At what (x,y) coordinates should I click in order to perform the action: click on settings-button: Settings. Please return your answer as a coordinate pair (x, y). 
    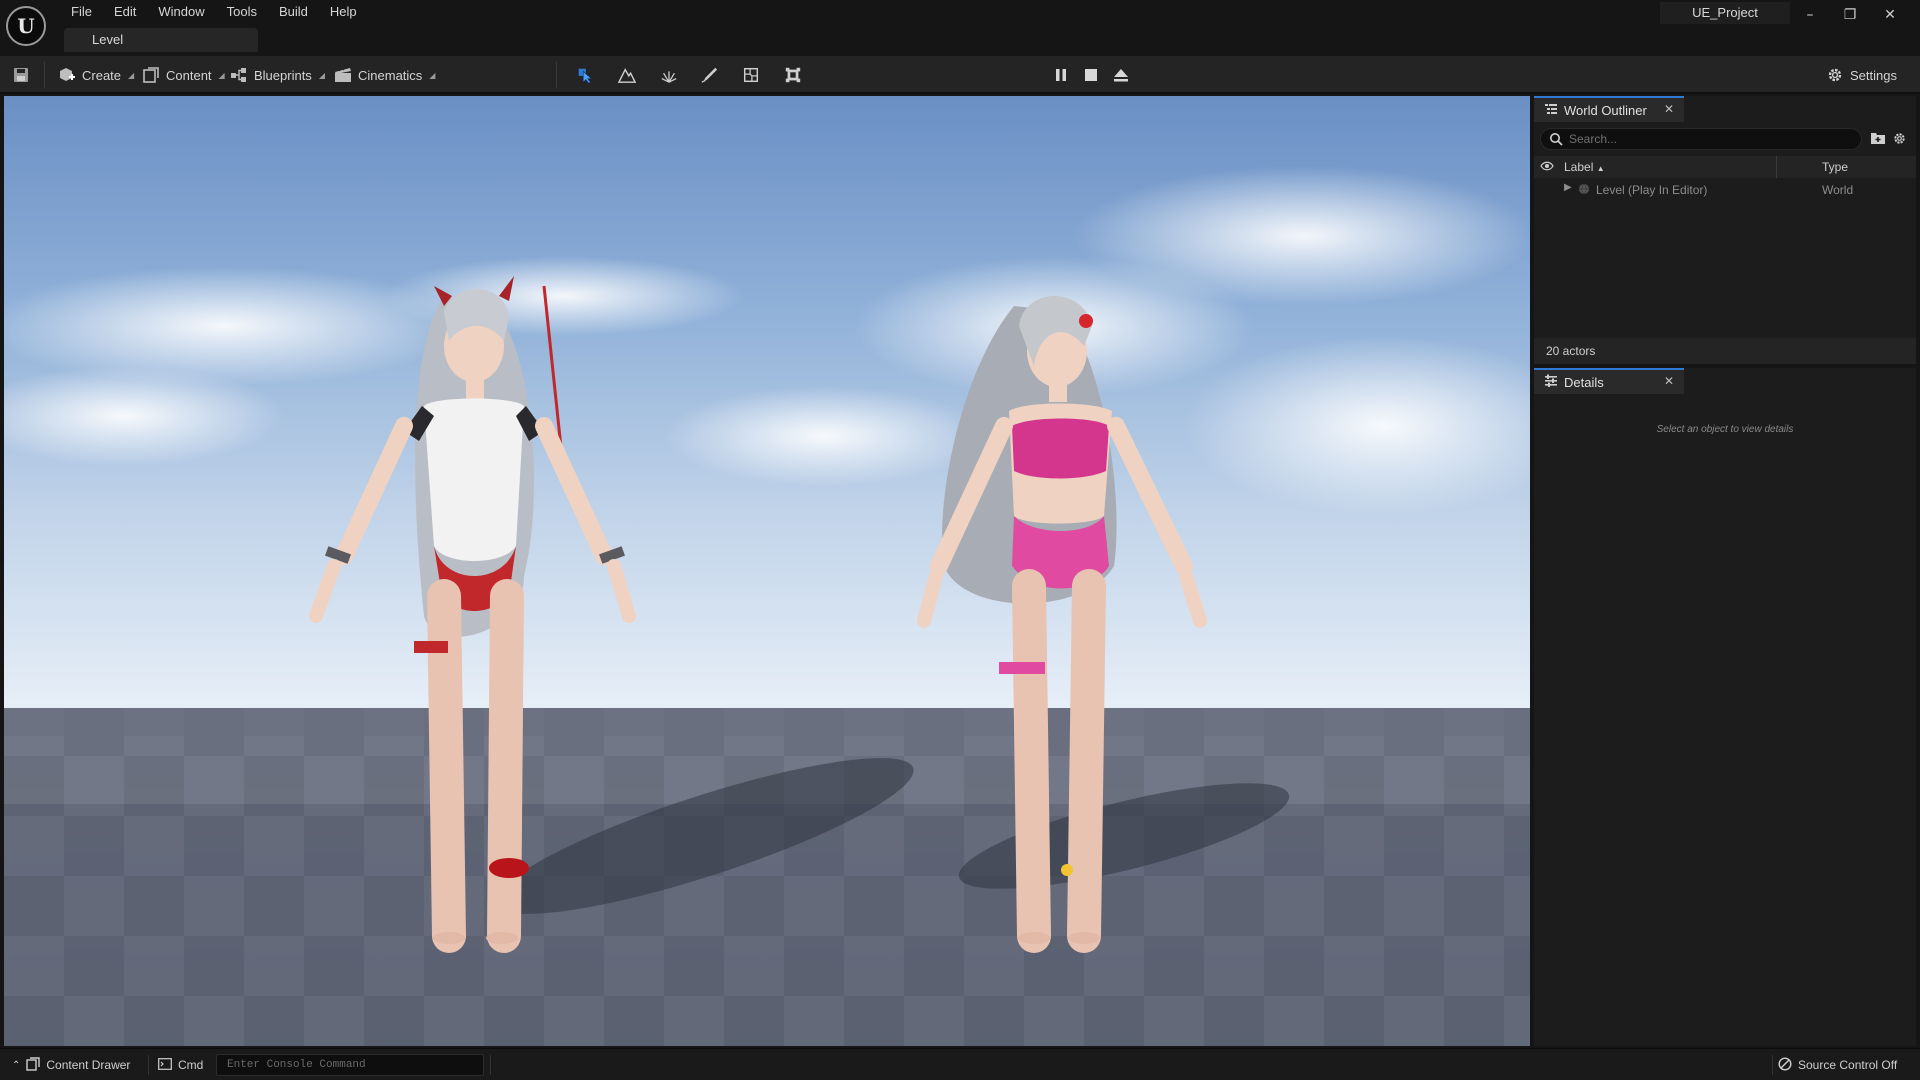
    Looking at the image, I should click on (1861, 75).